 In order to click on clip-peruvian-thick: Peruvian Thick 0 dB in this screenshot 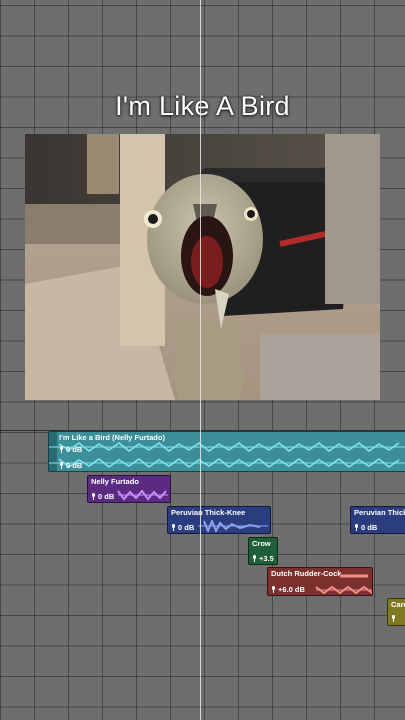, I will do `click(377, 520)`.